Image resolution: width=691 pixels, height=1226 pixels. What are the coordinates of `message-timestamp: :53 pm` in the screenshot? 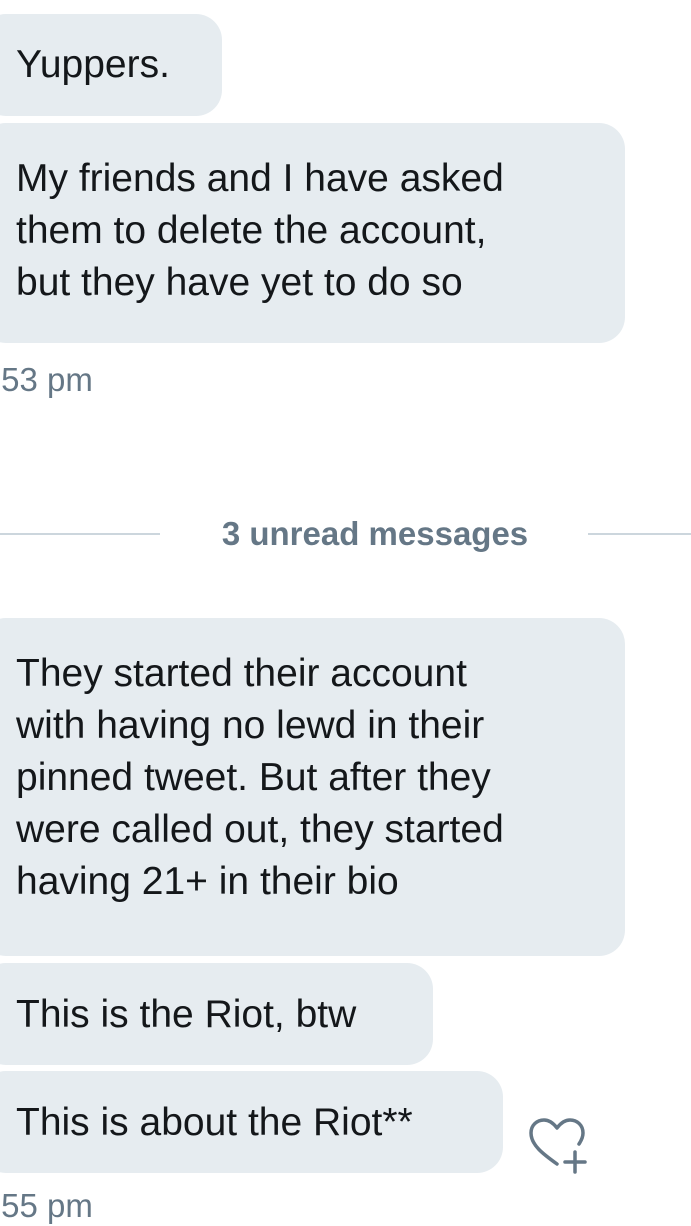 It's located at (46, 379).